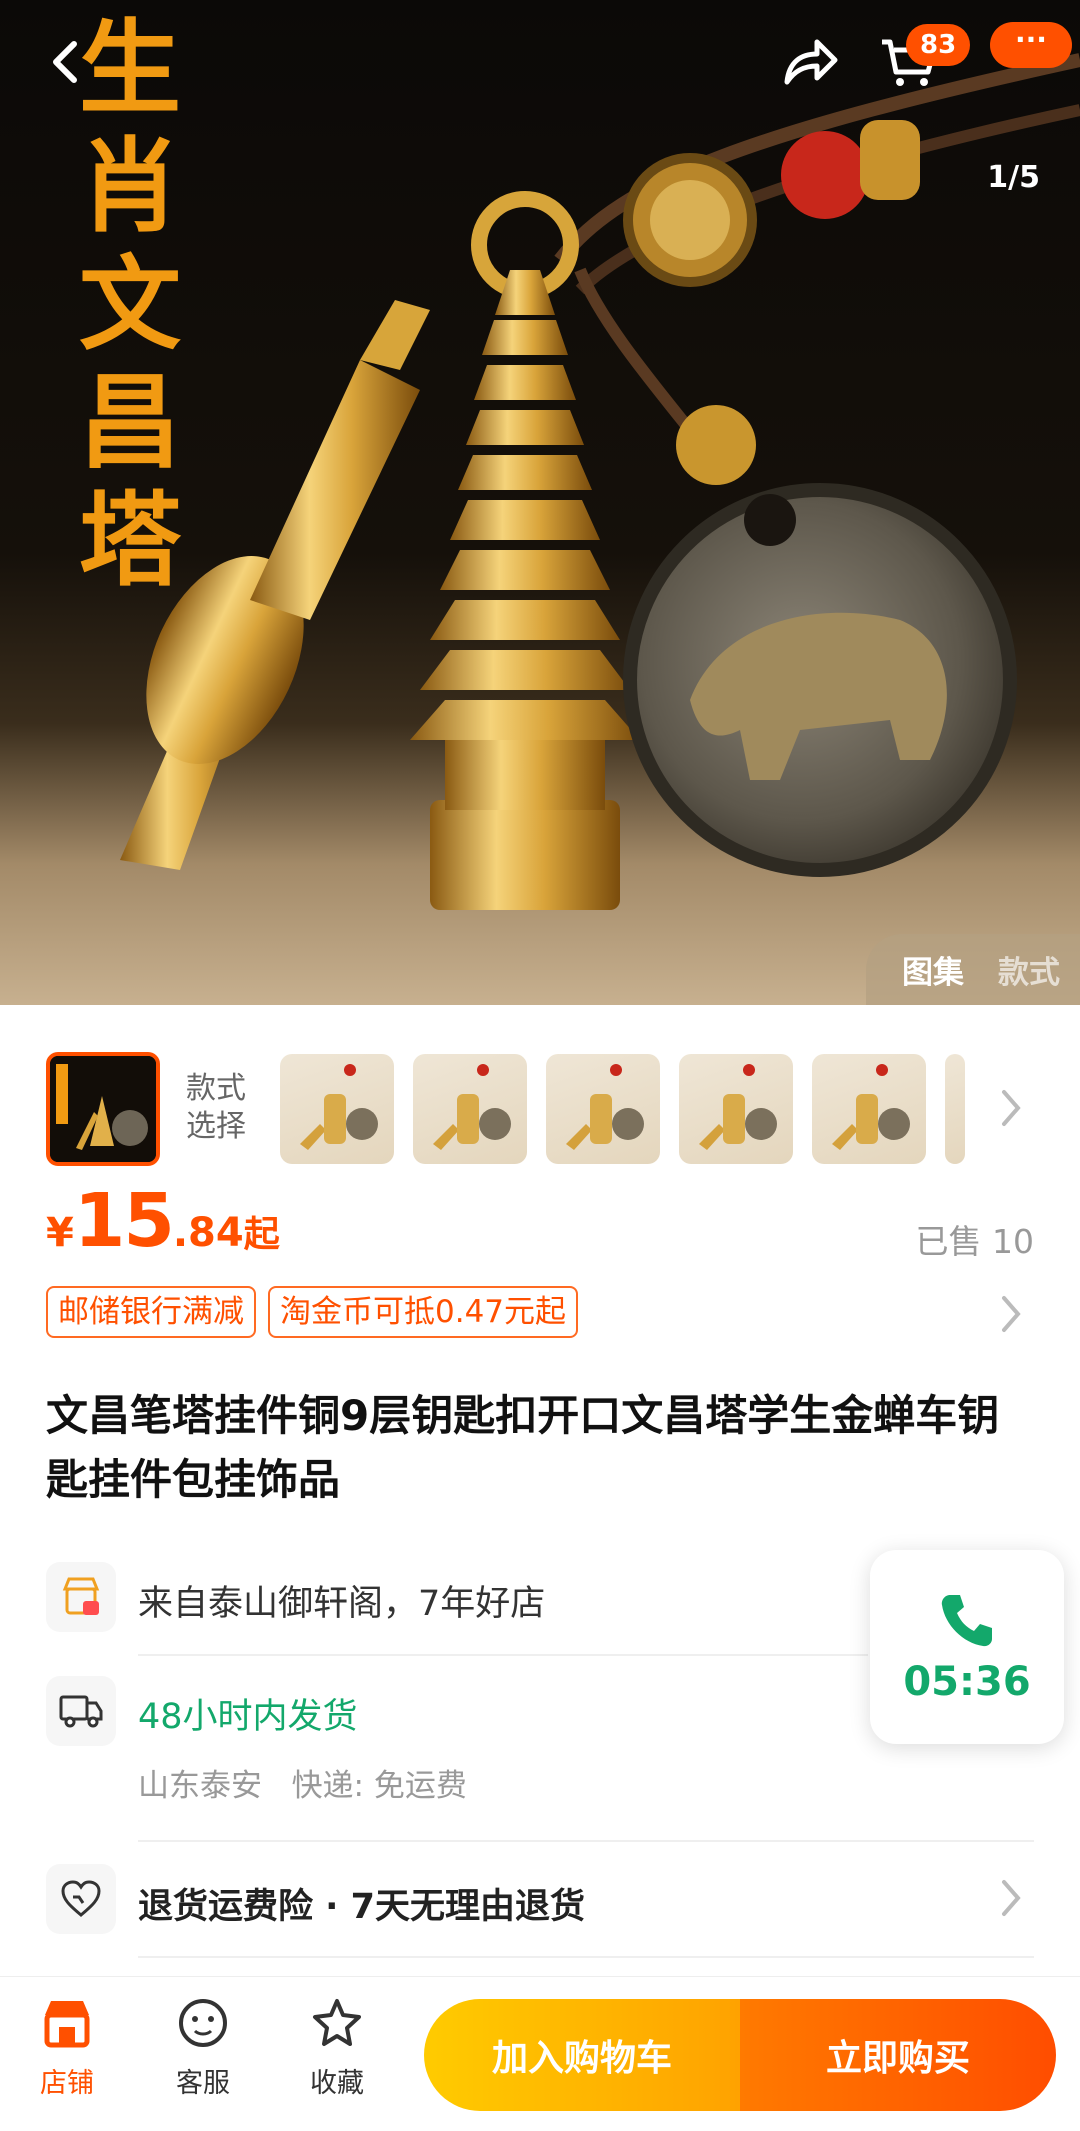 This screenshot has height=2131, width=1080. Describe the element at coordinates (361, 1903) in the screenshot. I see `return-policy: 退货运费险 · 7天无理由退货` at that location.